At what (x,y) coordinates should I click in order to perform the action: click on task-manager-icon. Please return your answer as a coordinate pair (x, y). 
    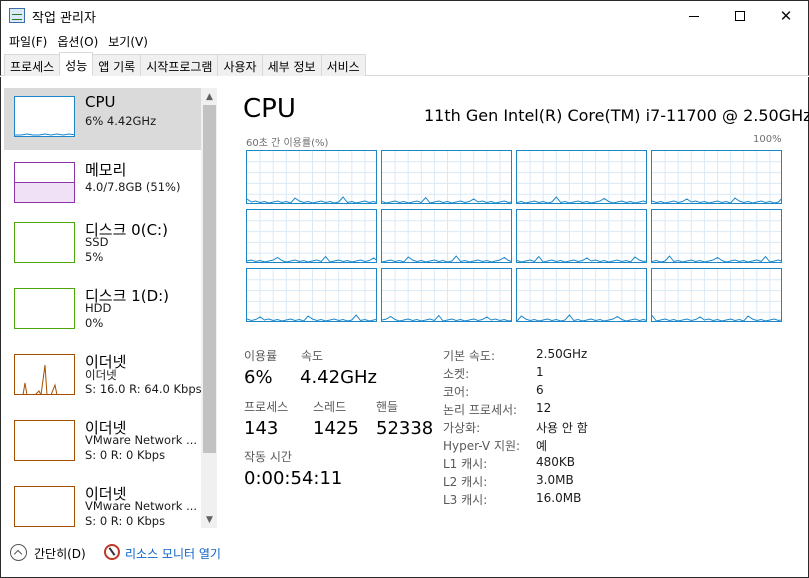
    Looking at the image, I should click on (17, 15).